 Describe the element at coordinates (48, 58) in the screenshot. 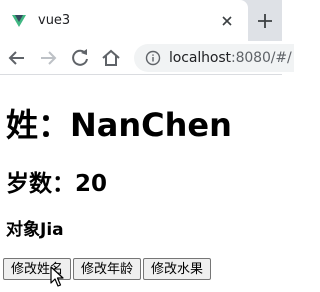

I see `arrow-right-icon` at that location.